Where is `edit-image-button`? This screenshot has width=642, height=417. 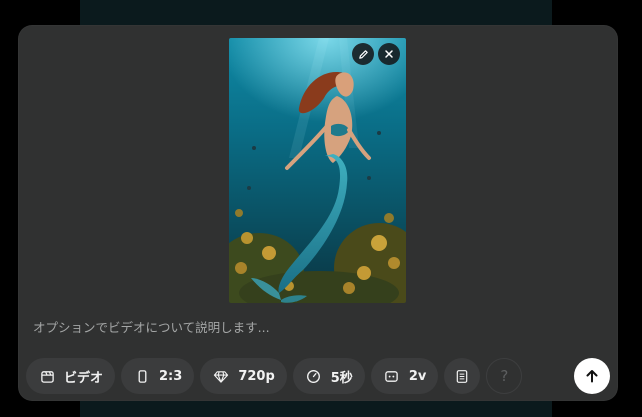 edit-image-button is located at coordinates (363, 54).